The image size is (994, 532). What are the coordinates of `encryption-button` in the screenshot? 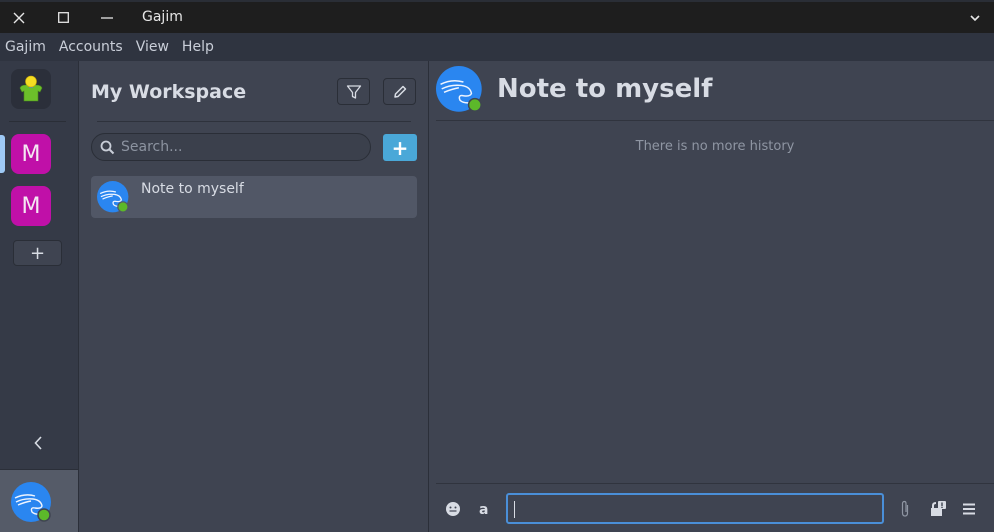 It's located at (938, 509).